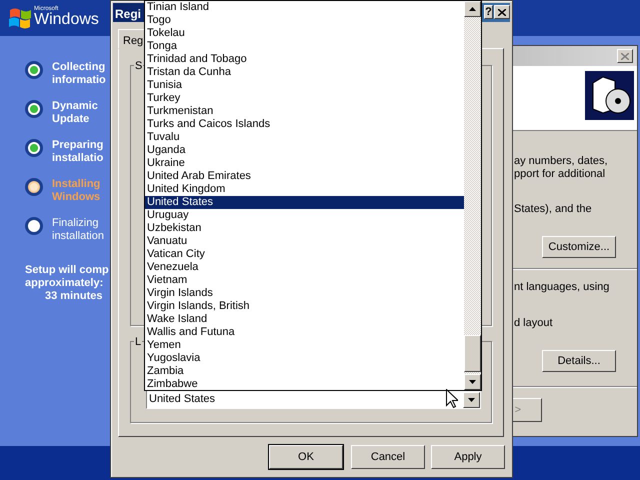 This screenshot has width=640, height=480. I want to click on step-label: Finalizing, so click(76, 223).